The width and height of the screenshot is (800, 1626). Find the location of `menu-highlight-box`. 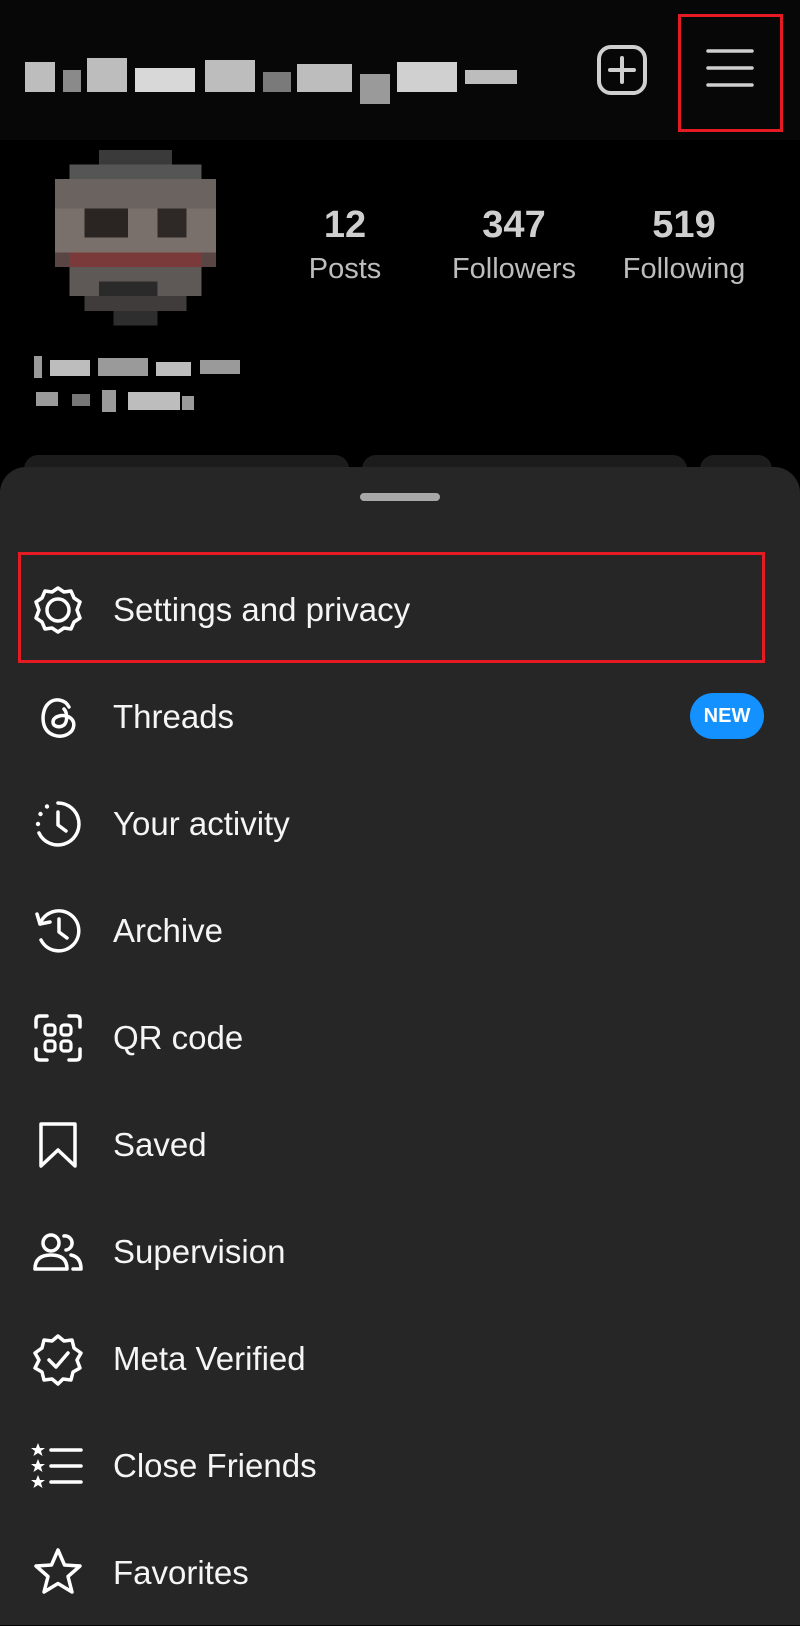

menu-highlight-box is located at coordinates (730, 73).